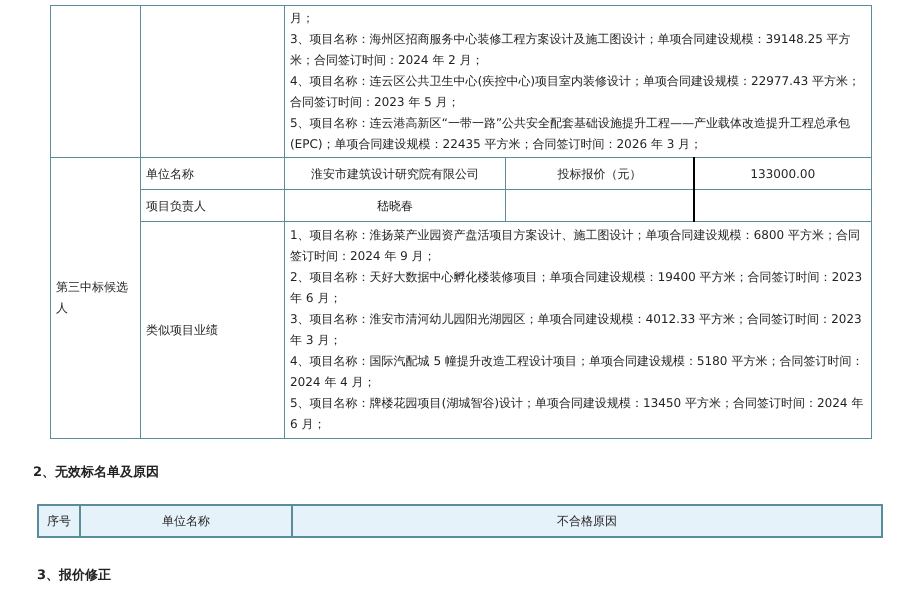  What do you see at coordinates (395, 205) in the screenshot?
I see `field-value: 嵇晓春` at bounding box center [395, 205].